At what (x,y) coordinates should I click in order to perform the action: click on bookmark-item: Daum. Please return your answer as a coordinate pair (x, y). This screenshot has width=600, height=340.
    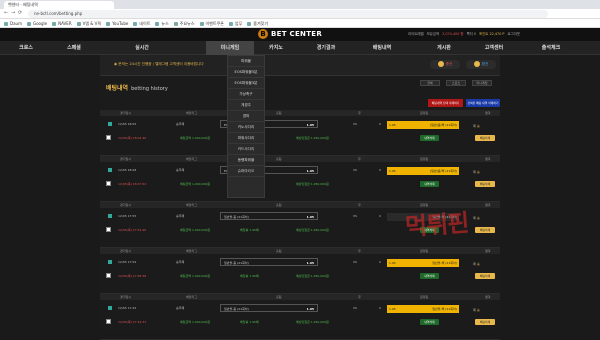
    Looking at the image, I should click on (13, 23).